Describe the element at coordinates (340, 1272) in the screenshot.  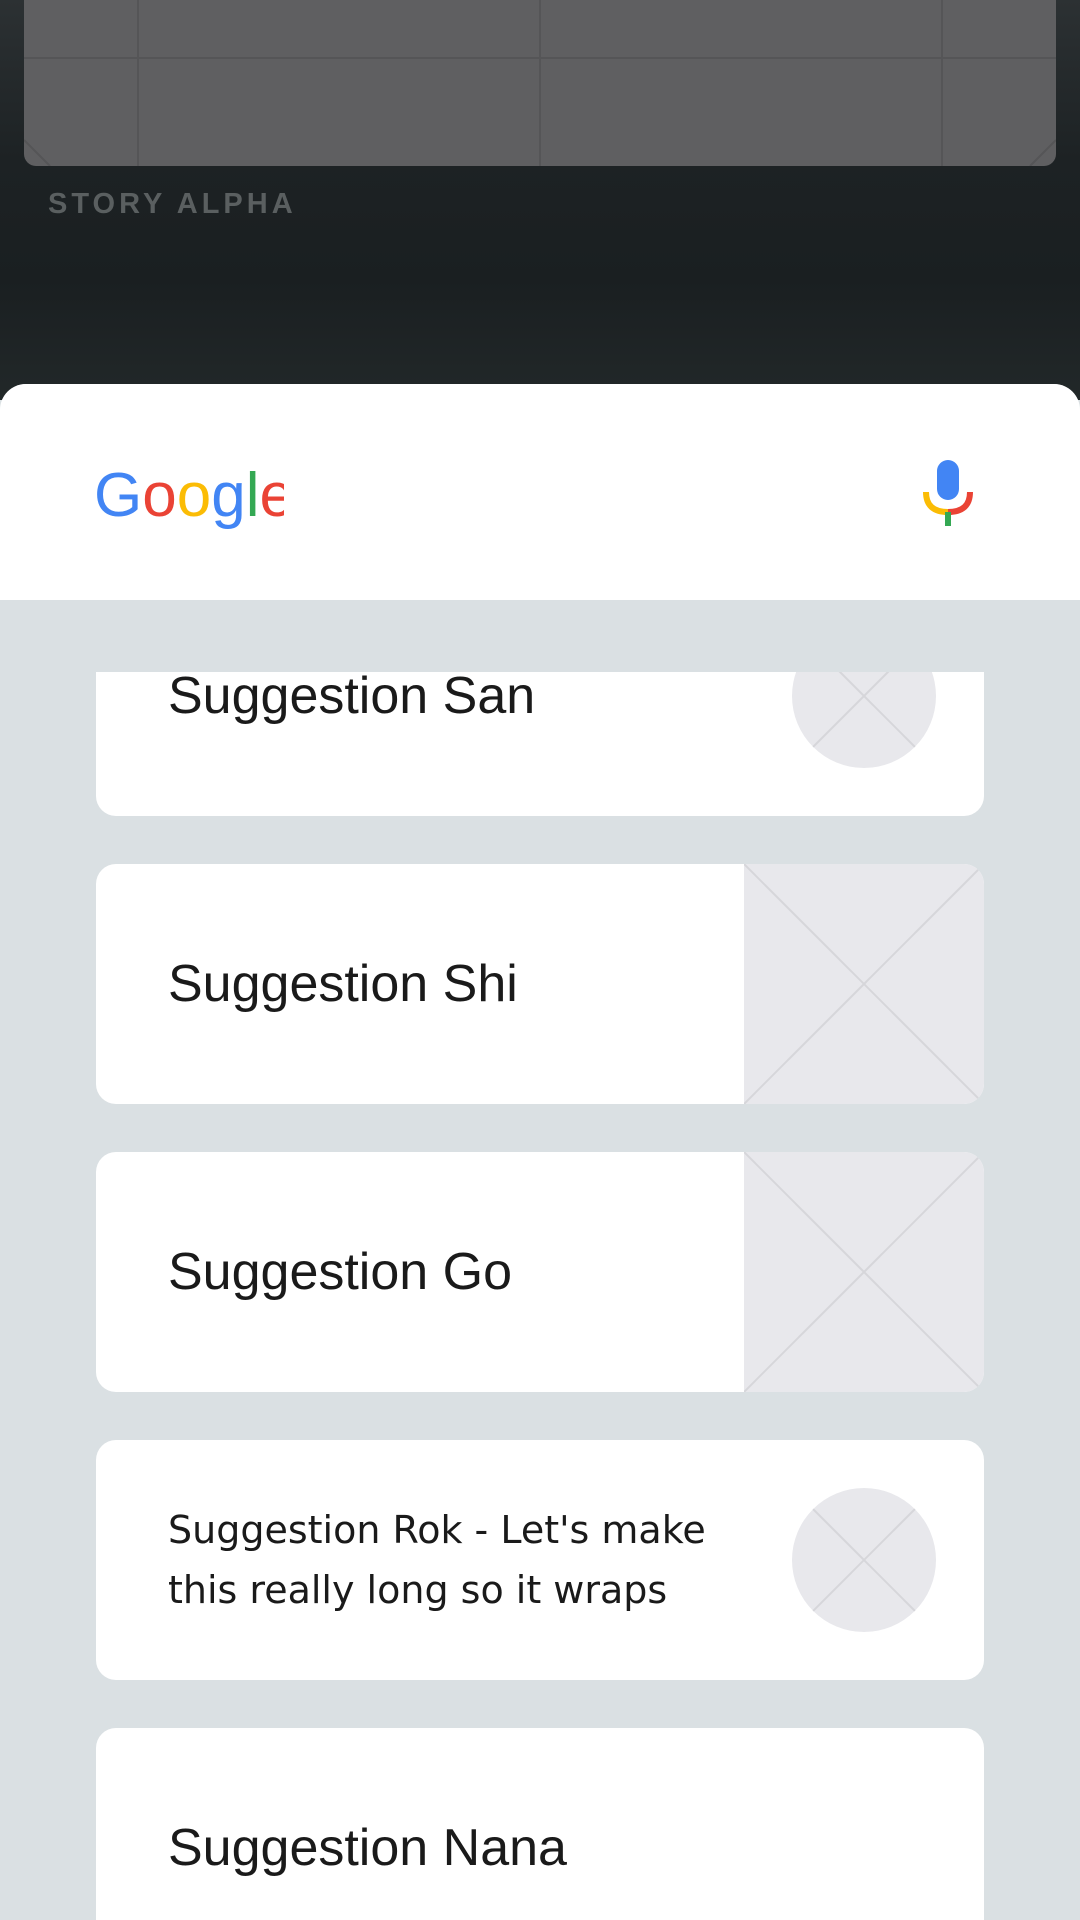
I see `suggestion-label: Suggestion Go` at that location.